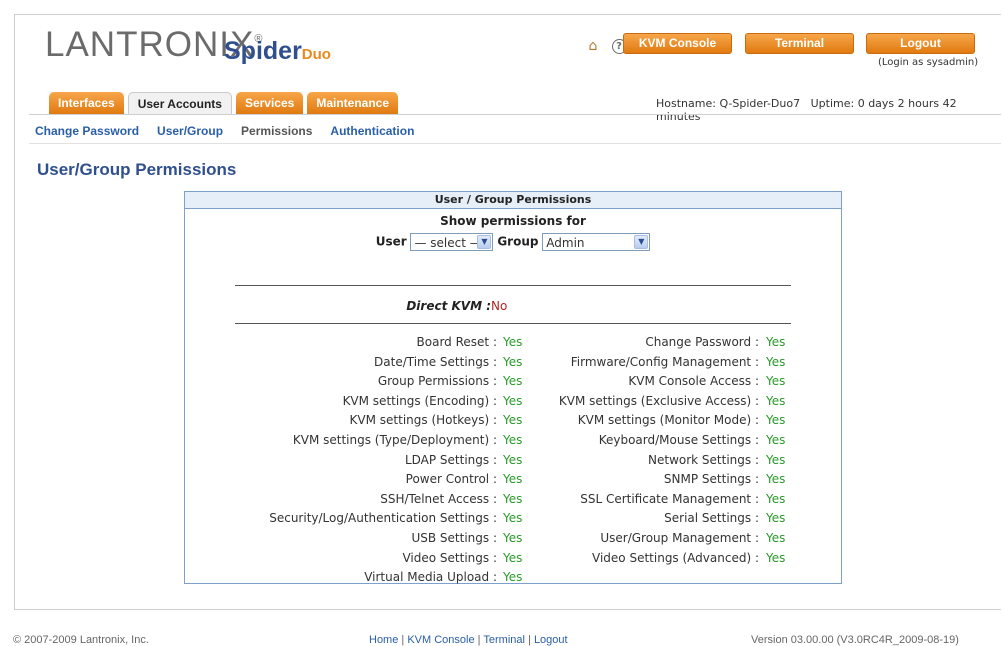 The height and width of the screenshot is (646, 1003). Describe the element at coordinates (263, 51) in the screenshot. I see `spider-logo-text: Spider` at that location.